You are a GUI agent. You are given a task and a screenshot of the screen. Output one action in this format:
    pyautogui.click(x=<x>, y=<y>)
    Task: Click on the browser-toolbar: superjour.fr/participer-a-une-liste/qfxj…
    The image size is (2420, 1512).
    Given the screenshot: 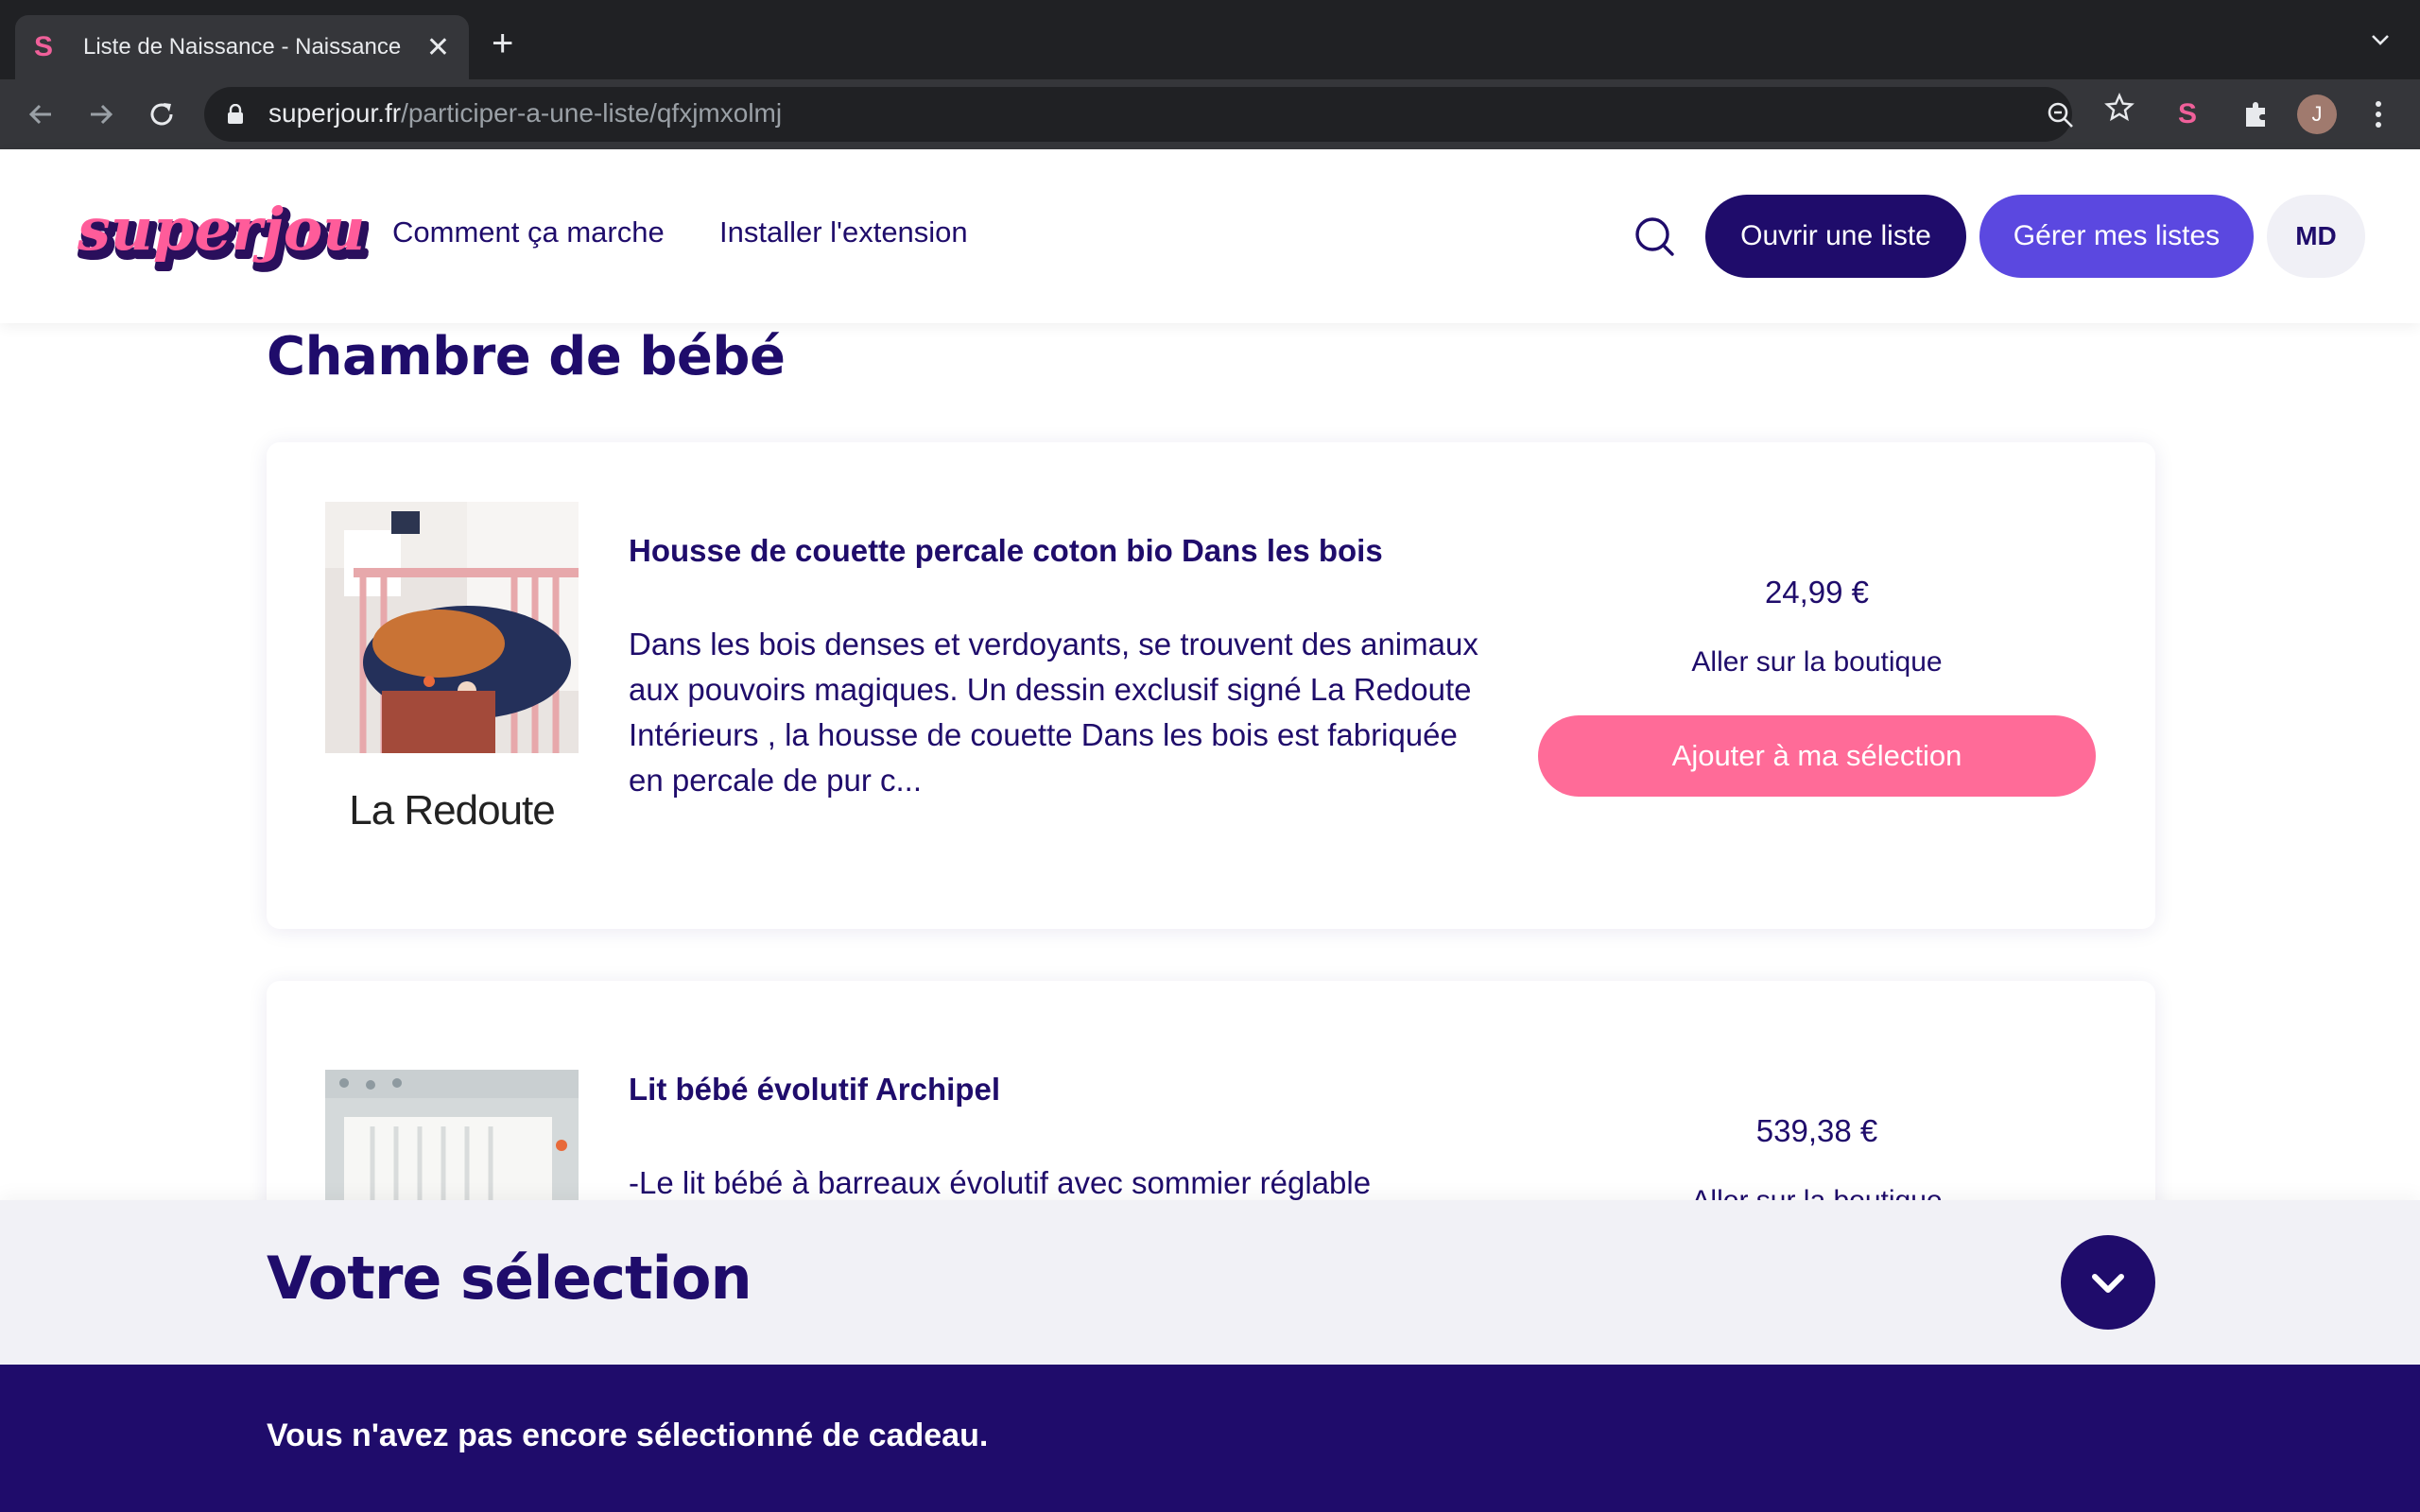 What is the action you would take?
    pyautogui.click(x=1210, y=114)
    